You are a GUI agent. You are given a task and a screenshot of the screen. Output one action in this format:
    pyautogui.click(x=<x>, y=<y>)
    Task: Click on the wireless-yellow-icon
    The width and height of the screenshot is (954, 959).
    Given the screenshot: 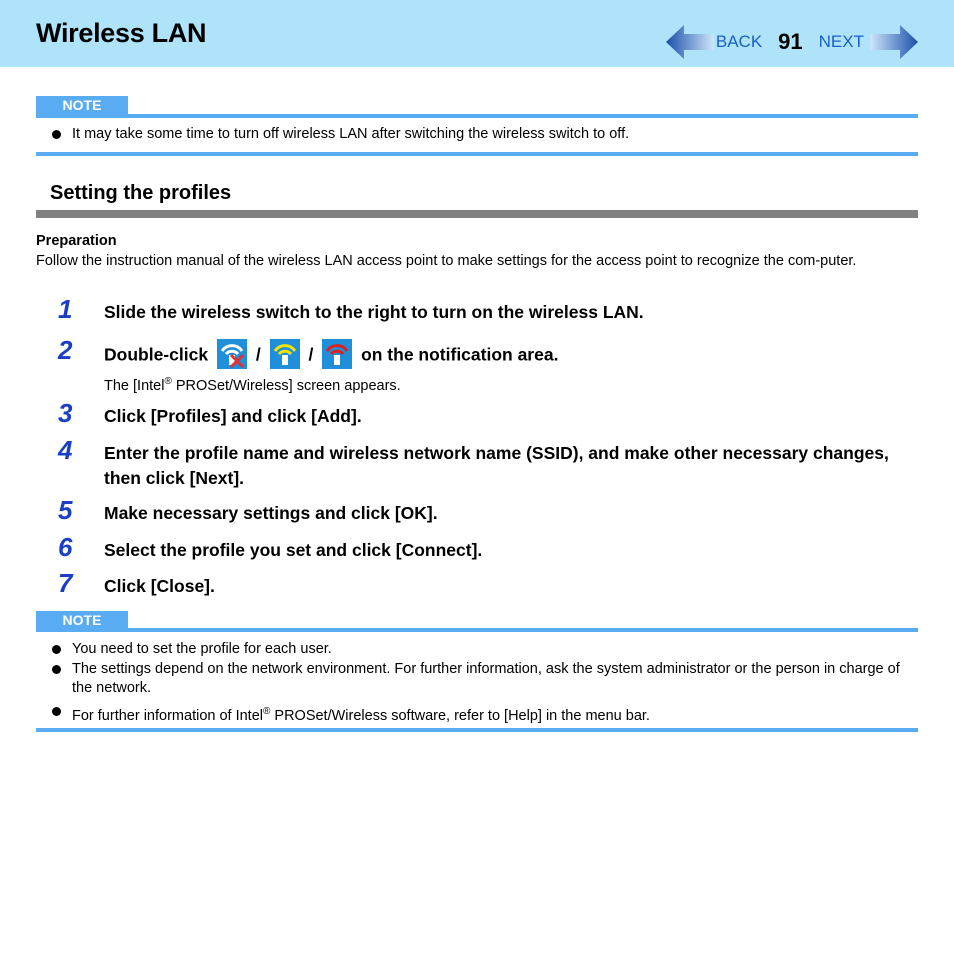 What is the action you would take?
    pyautogui.click(x=284, y=354)
    